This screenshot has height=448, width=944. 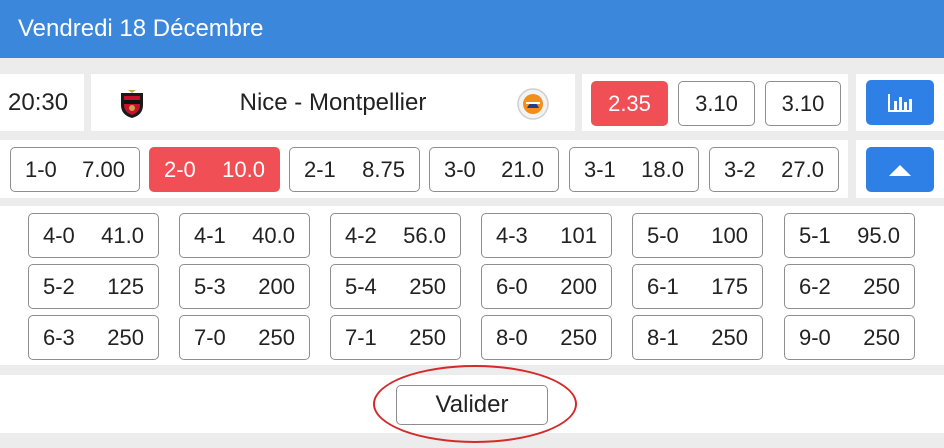 What do you see at coordinates (93, 235) in the screenshot?
I see `score-4-0-button: 4-0 41.0` at bounding box center [93, 235].